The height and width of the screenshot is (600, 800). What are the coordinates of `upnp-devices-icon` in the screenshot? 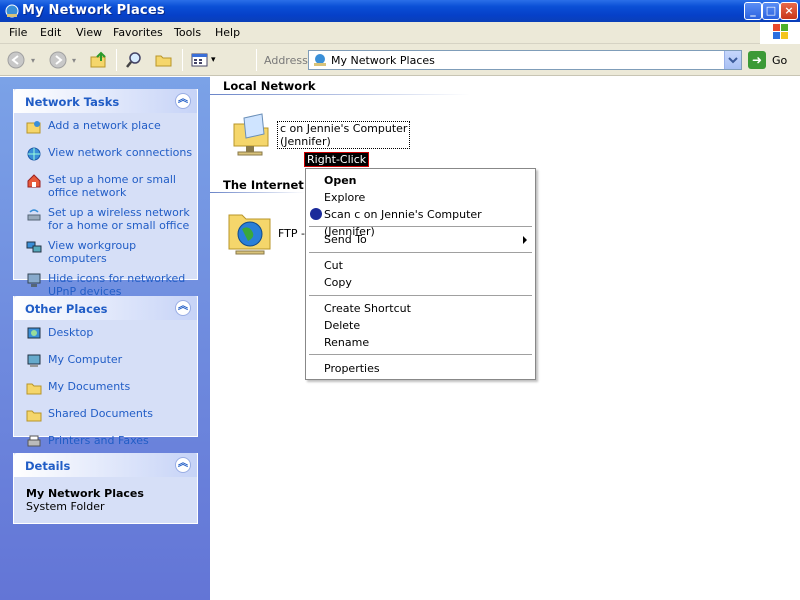 It's located at (34, 280).